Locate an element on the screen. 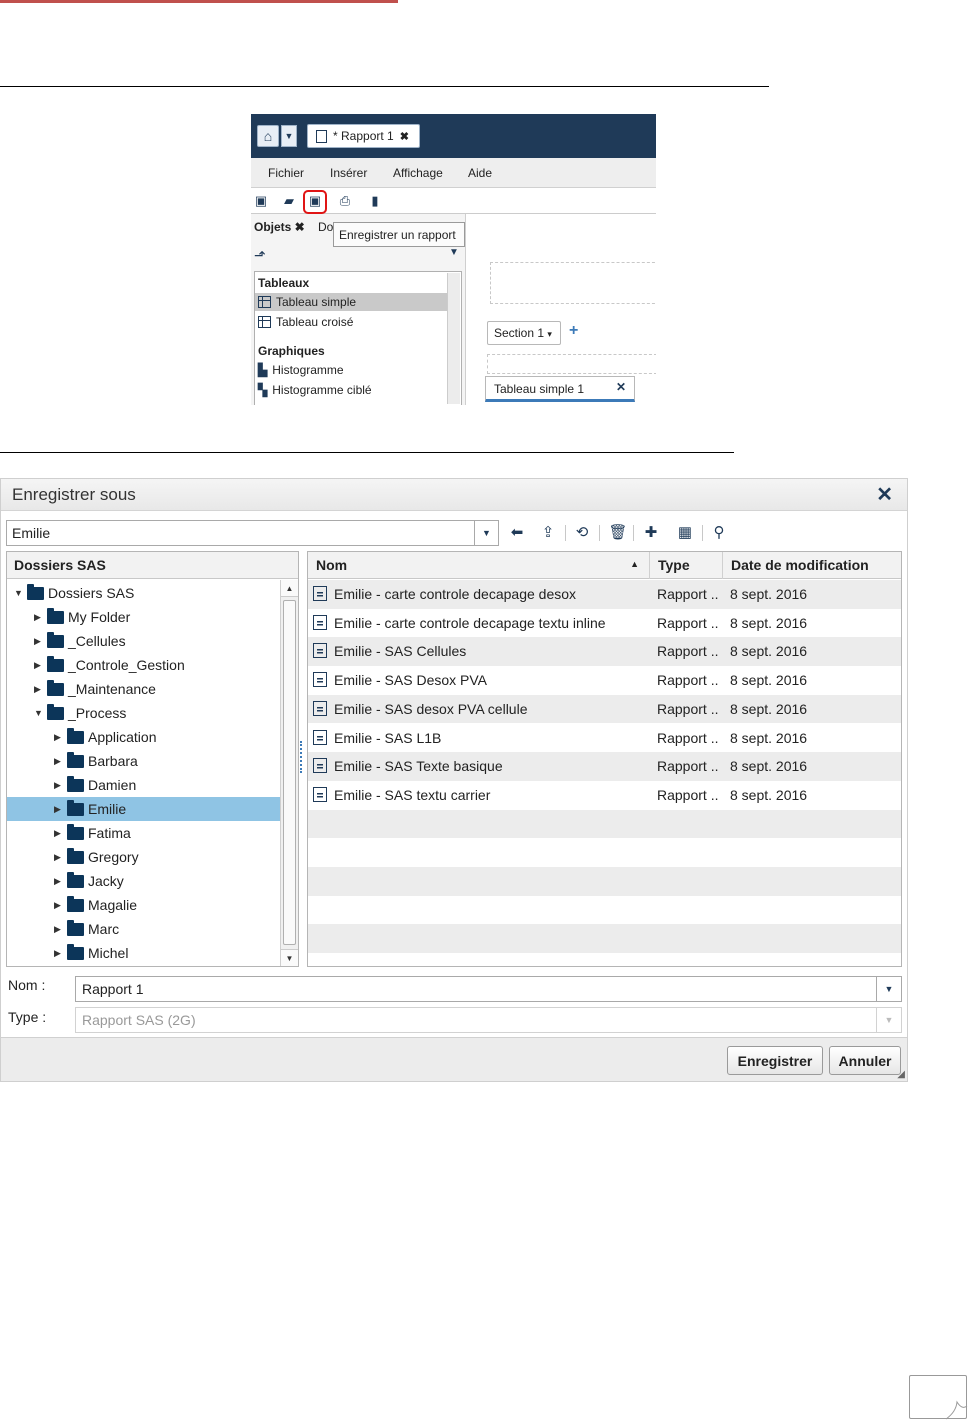  list-item: ▙ Histogramme is located at coordinates (353, 370).